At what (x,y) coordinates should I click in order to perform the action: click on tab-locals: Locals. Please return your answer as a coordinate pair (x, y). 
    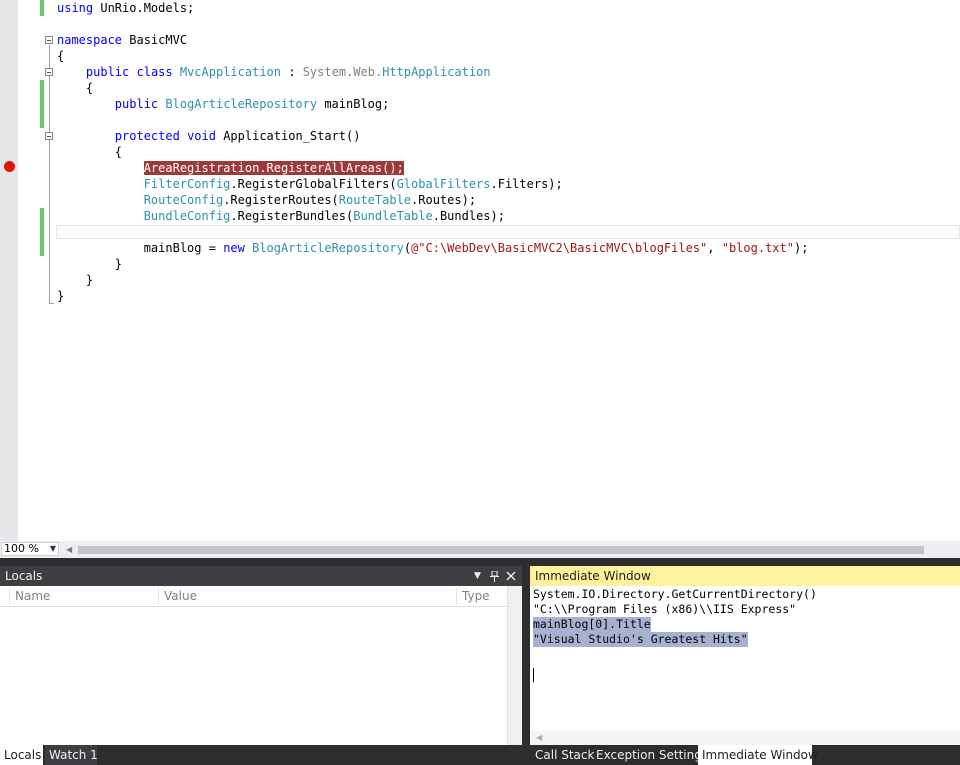
    Looking at the image, I should click on (21, 755).